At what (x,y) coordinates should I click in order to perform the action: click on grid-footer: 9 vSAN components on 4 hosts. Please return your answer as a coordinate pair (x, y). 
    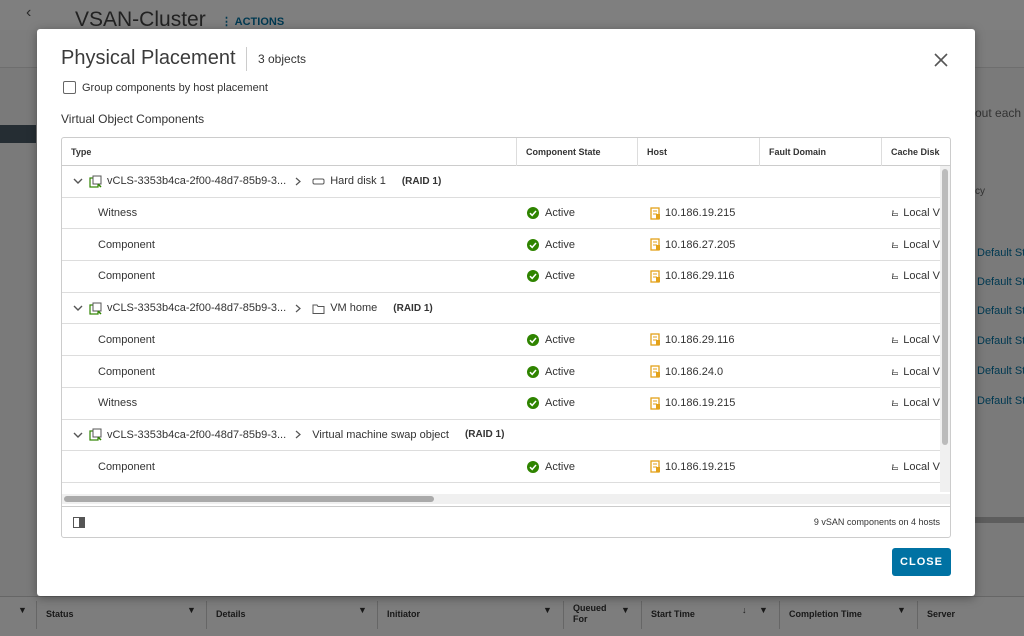
    Looking at the image, I should click on (506, 521).